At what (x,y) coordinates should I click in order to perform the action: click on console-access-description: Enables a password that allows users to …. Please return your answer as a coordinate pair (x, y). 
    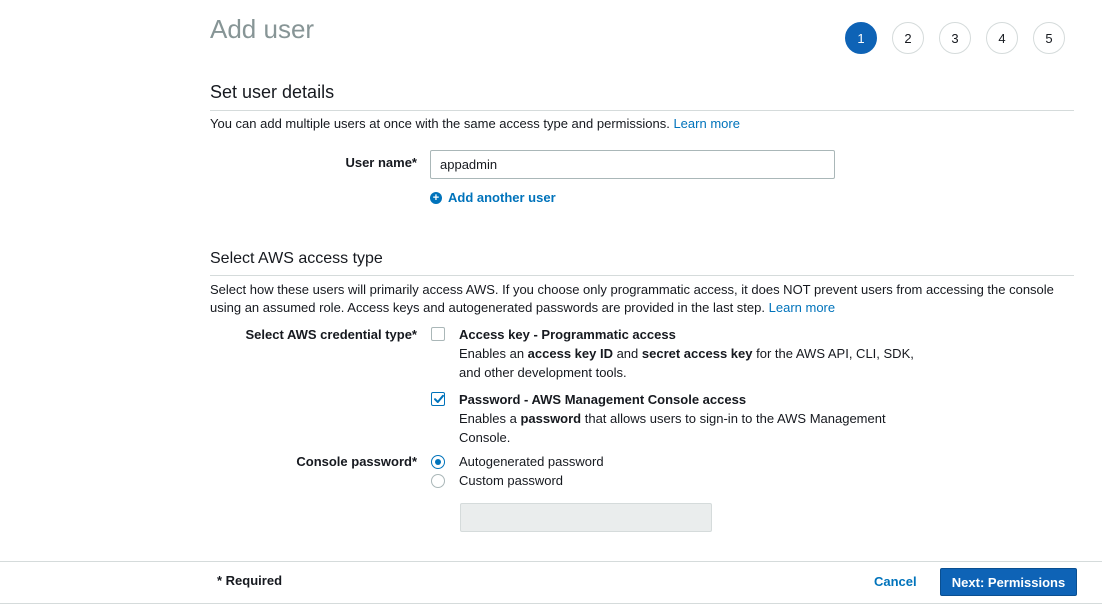
    Looking at the image, I should click on (672, 428).